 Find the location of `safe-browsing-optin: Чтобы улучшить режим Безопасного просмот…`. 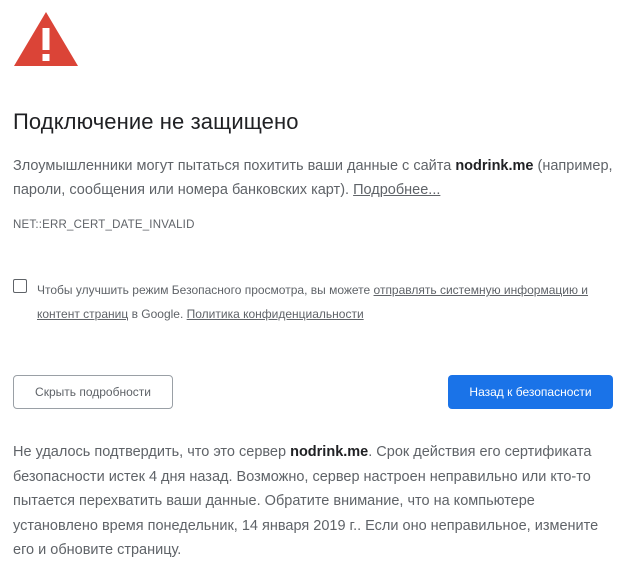

safe-browsing-optin: Чтобы улучшить режим Безопасного просмот… is located at coordinates (313, 302).